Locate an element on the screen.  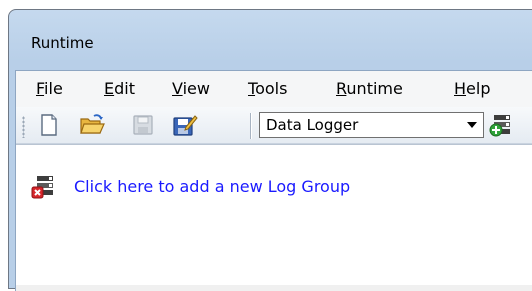
toolbar-separator is located at coordinates (250, 126).